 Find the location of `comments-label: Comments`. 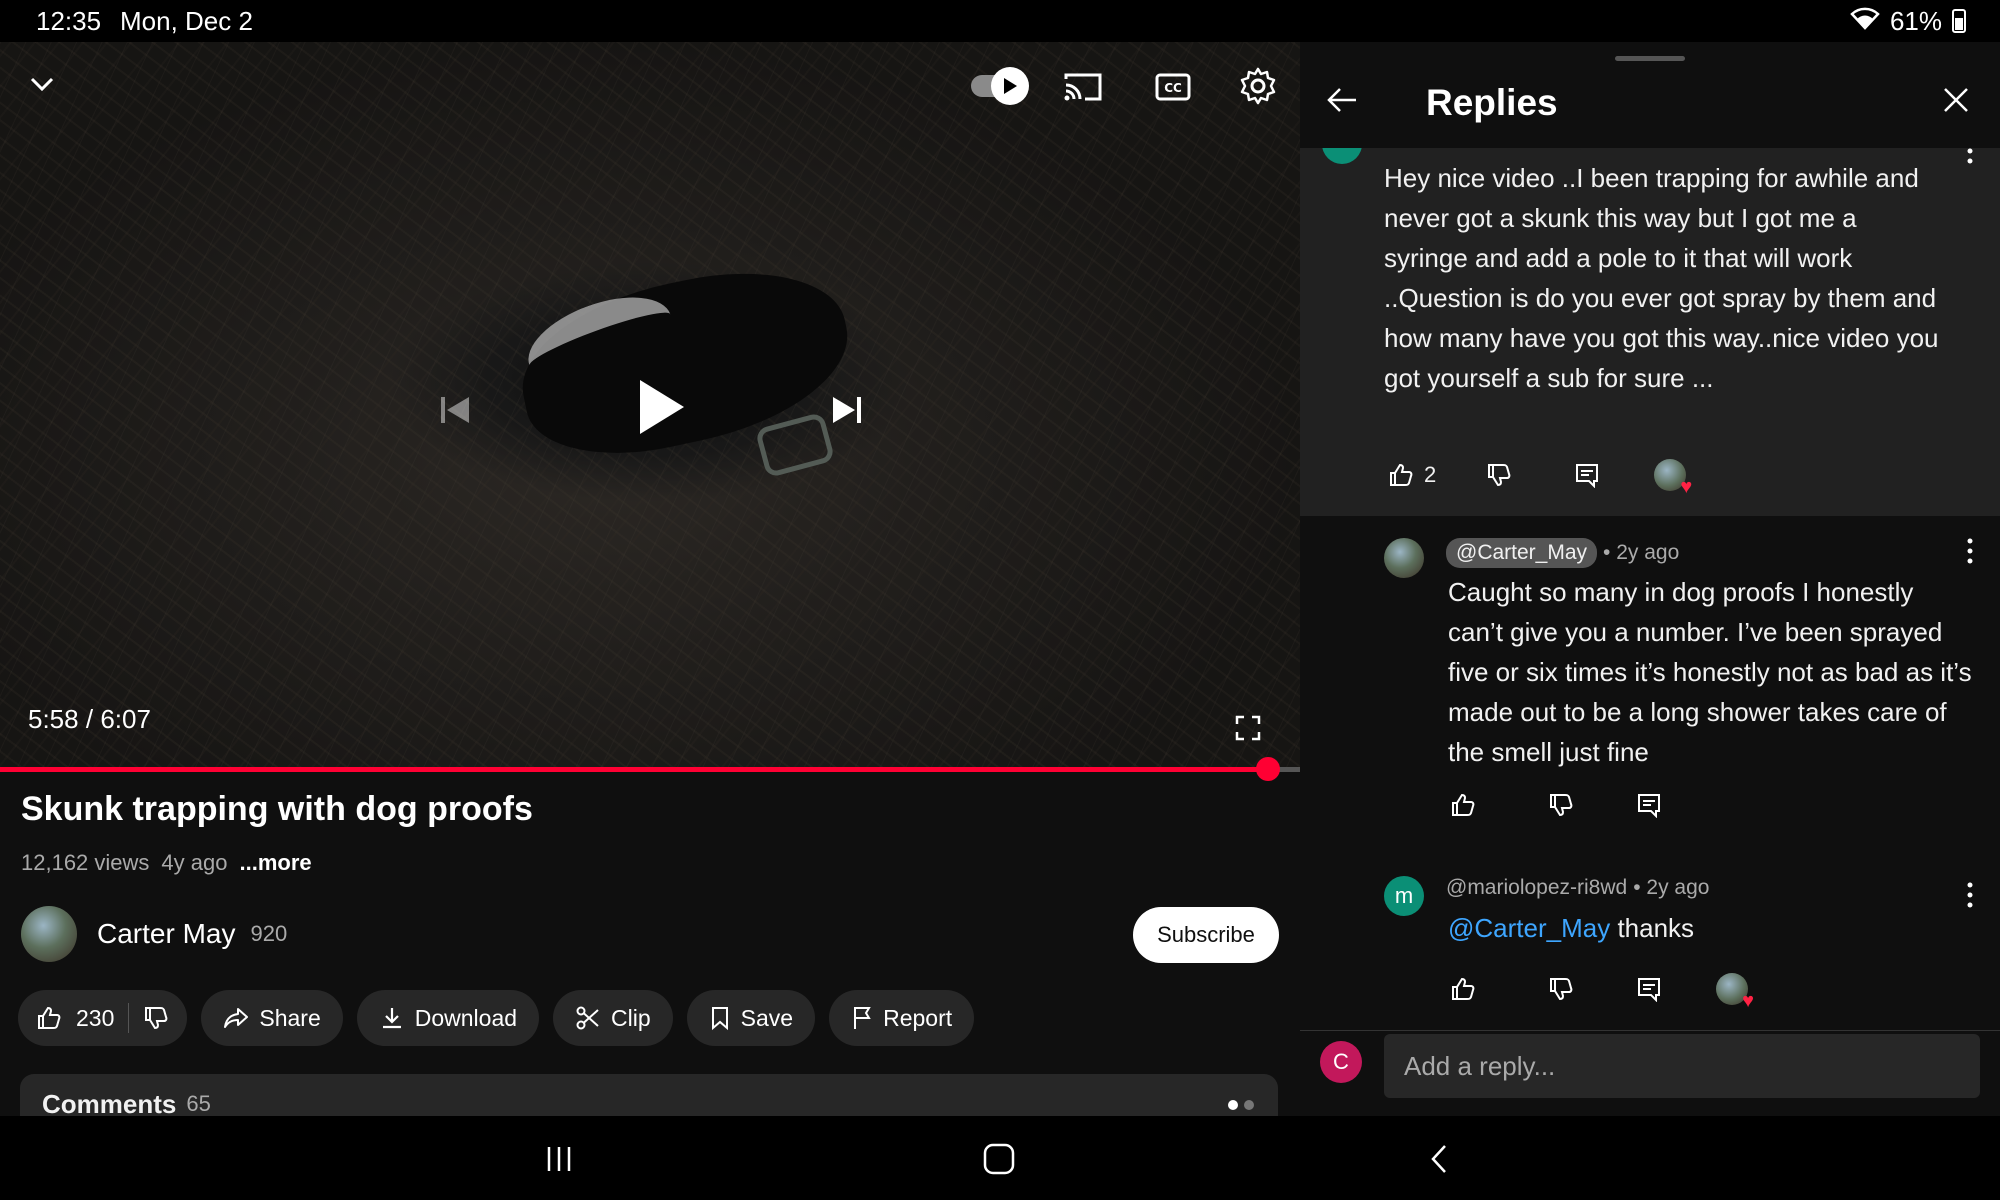

comments-label: Comments is located at coordinates (109, 1103).